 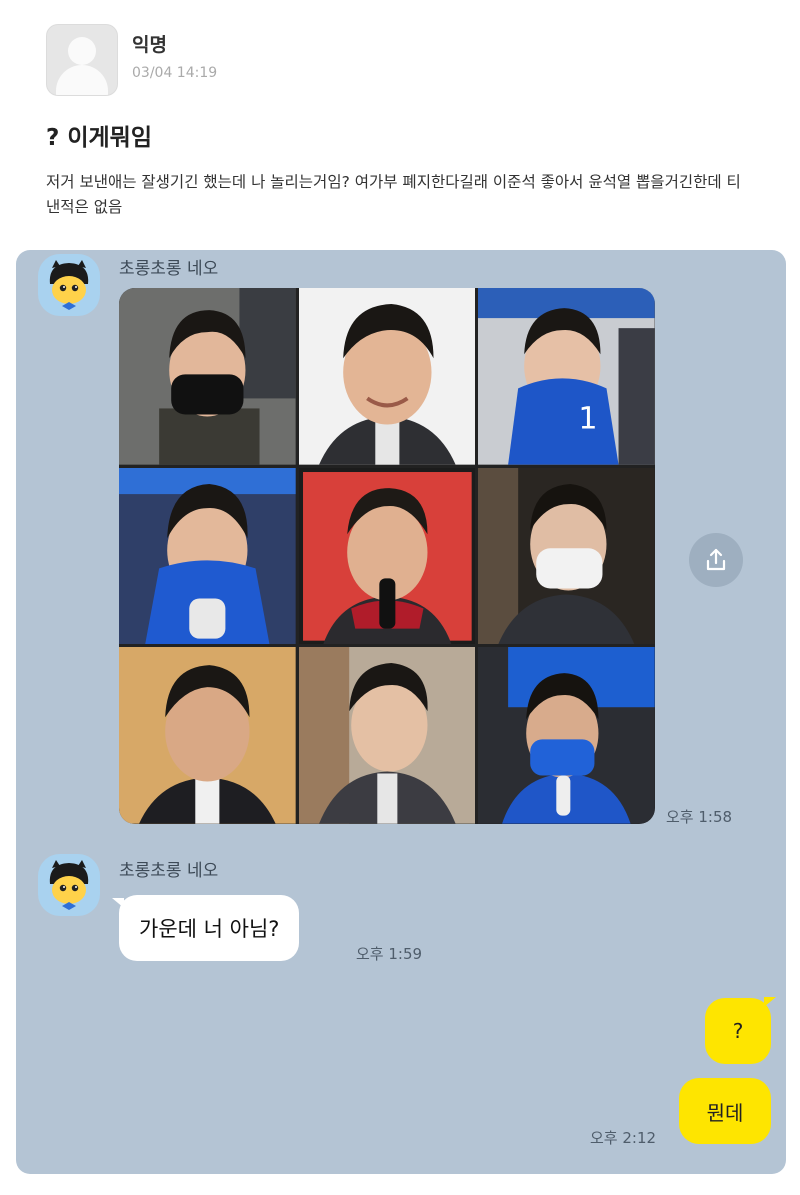 I want to click on svg-text: 1, so click(x=588, y=419).